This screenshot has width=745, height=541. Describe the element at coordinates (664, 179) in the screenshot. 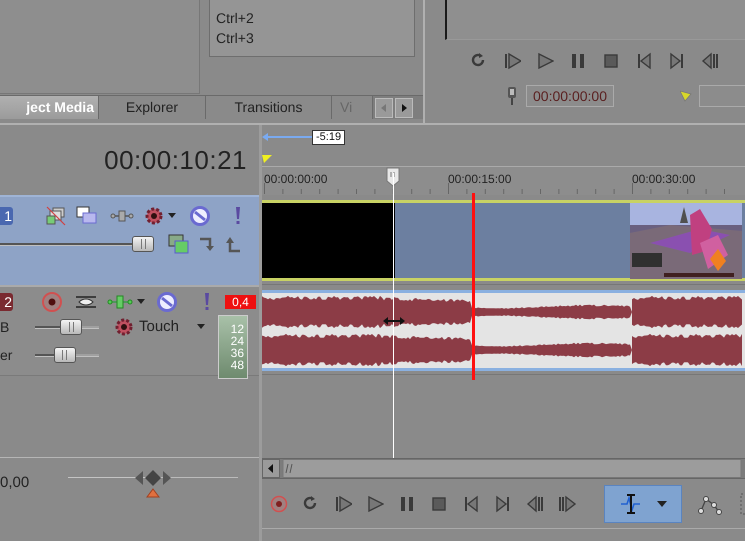

I see `ruler-time-label: 00:00:30:00` at that location.